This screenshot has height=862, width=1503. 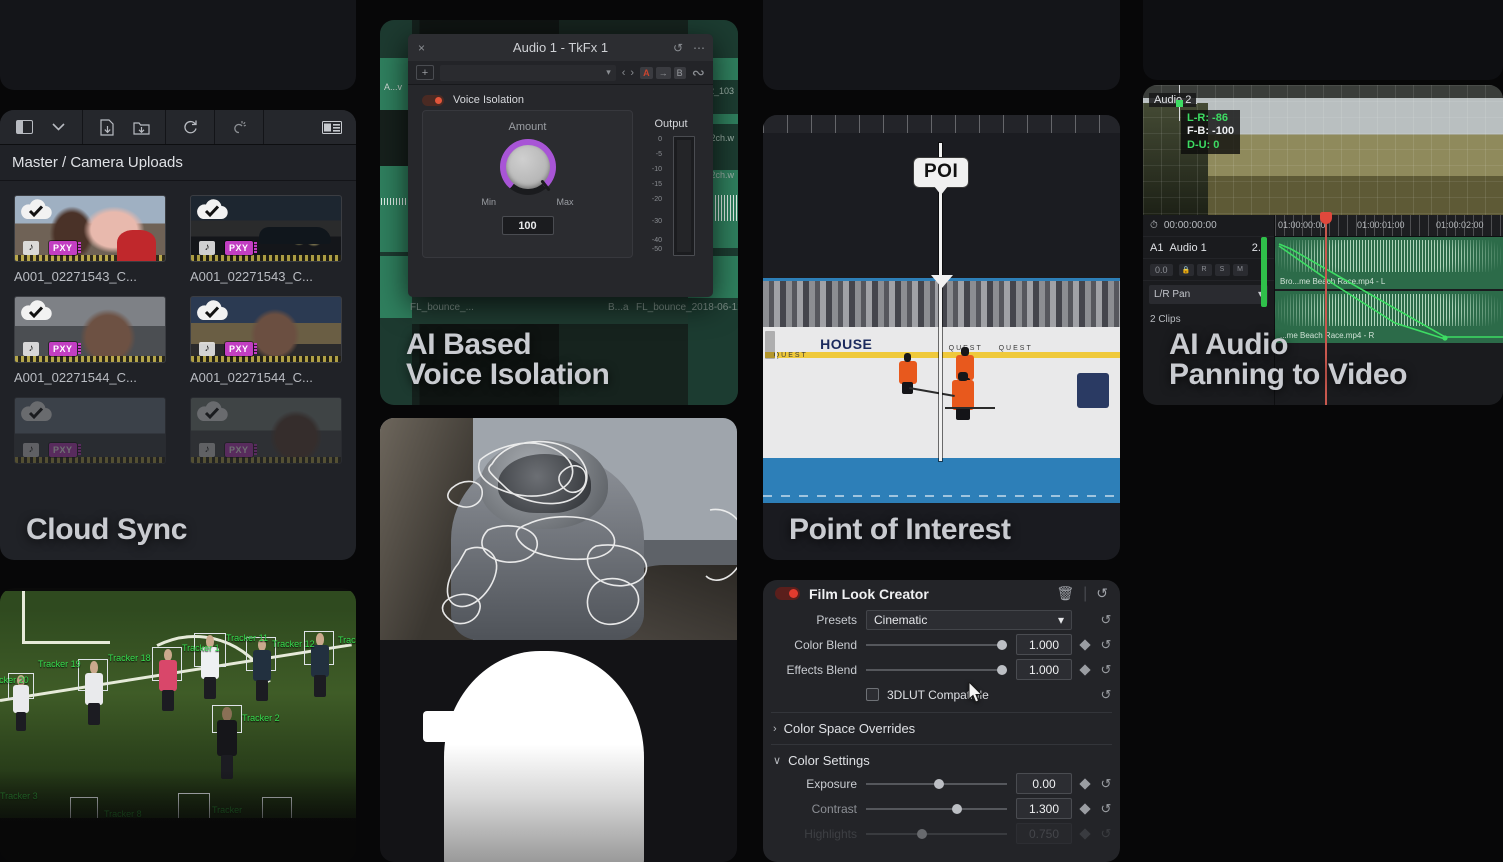 What do you see at coordinates (941, 45) in the screenshot?
I see `top-stub-card-middle` at bounding box center [941, 45].